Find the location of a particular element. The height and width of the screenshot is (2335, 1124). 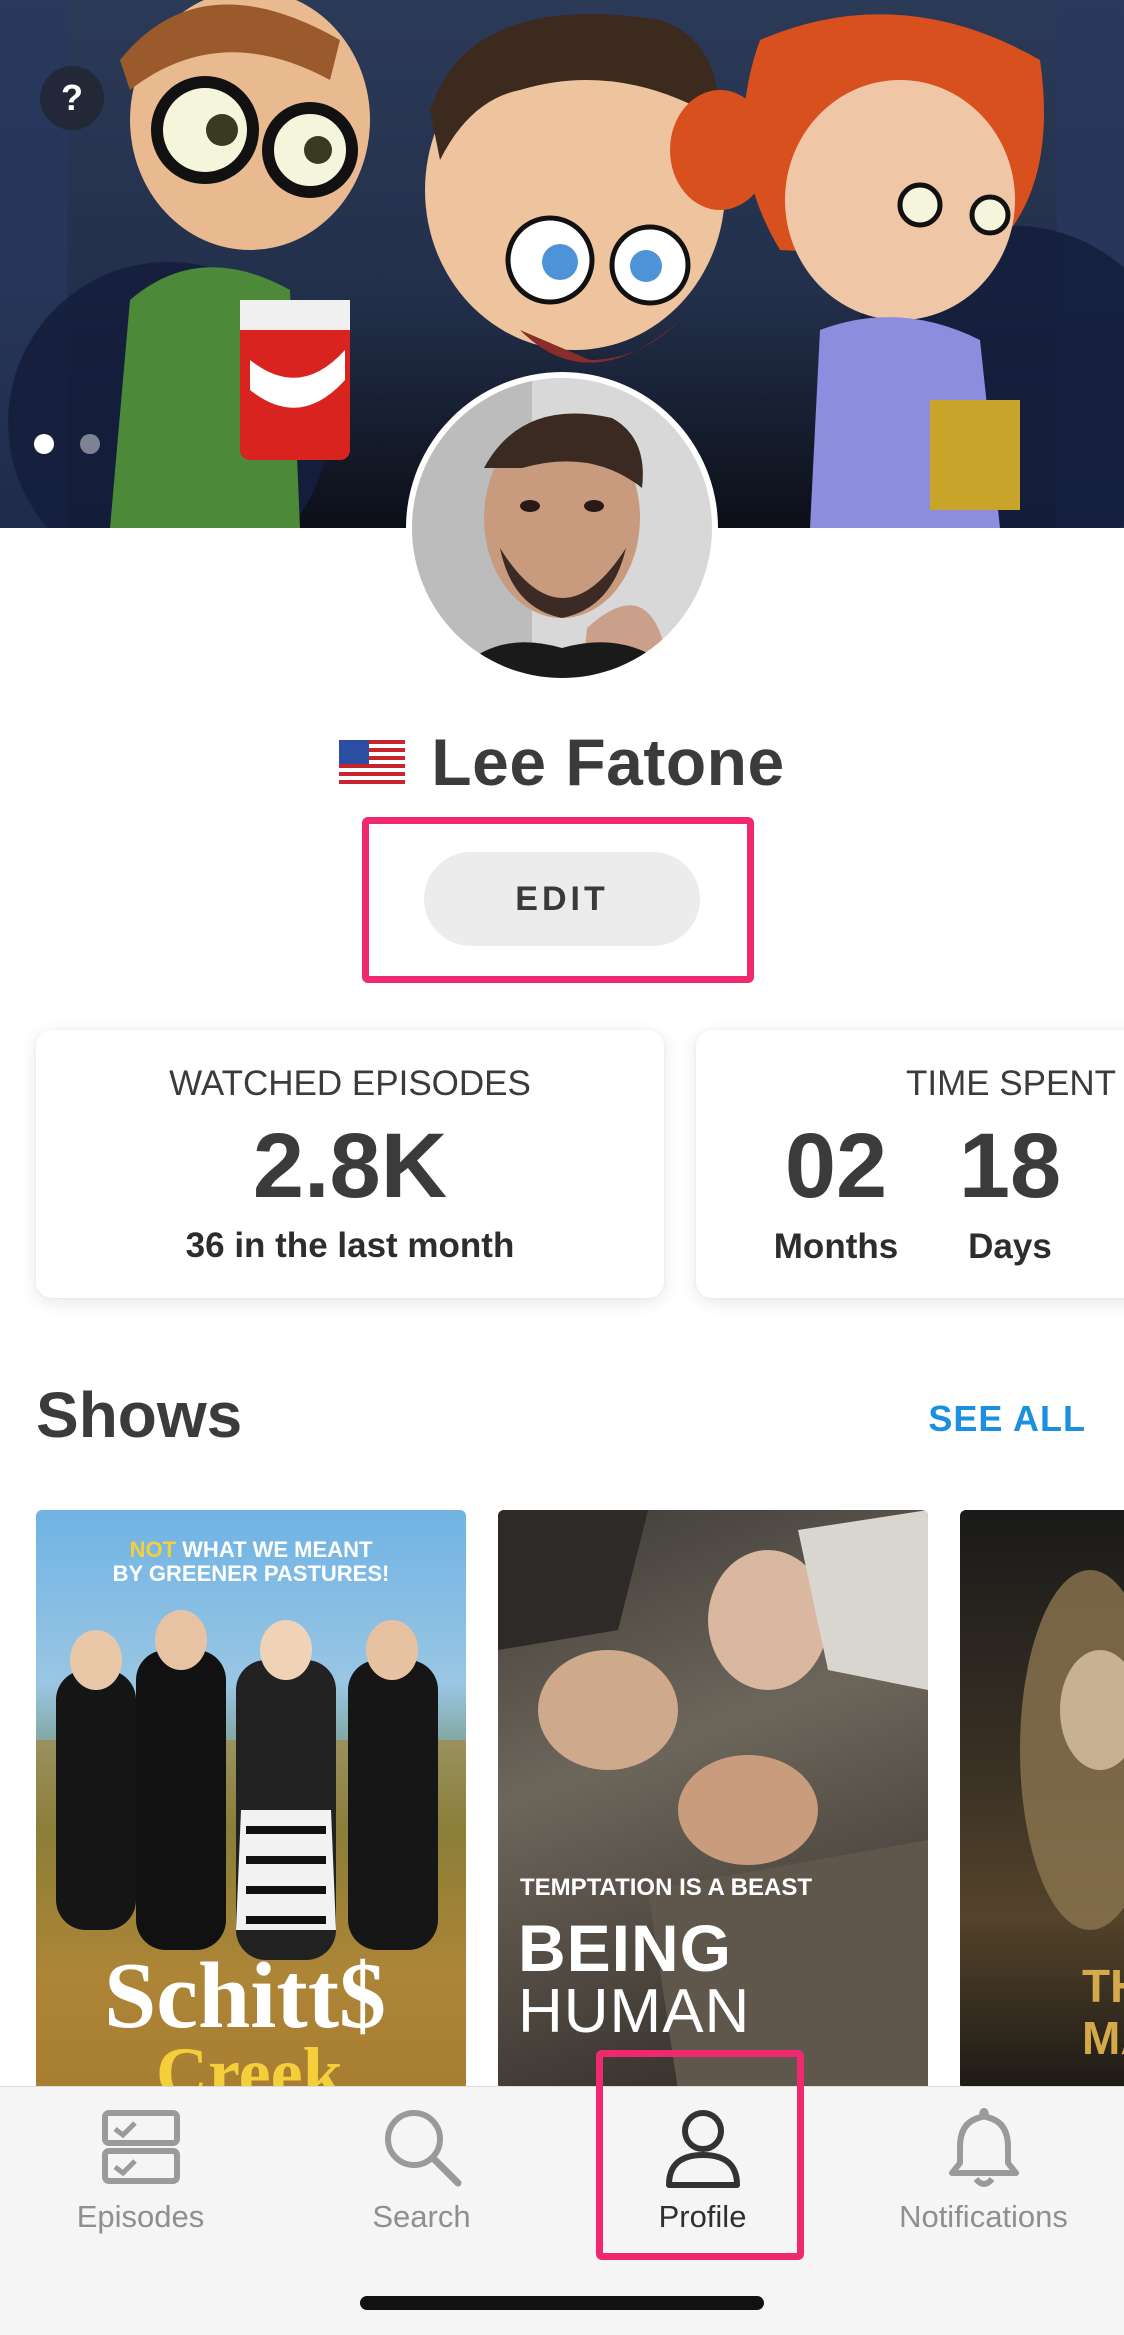

see-all-link: SEE ALL is located at coordinates (1007, 1419).